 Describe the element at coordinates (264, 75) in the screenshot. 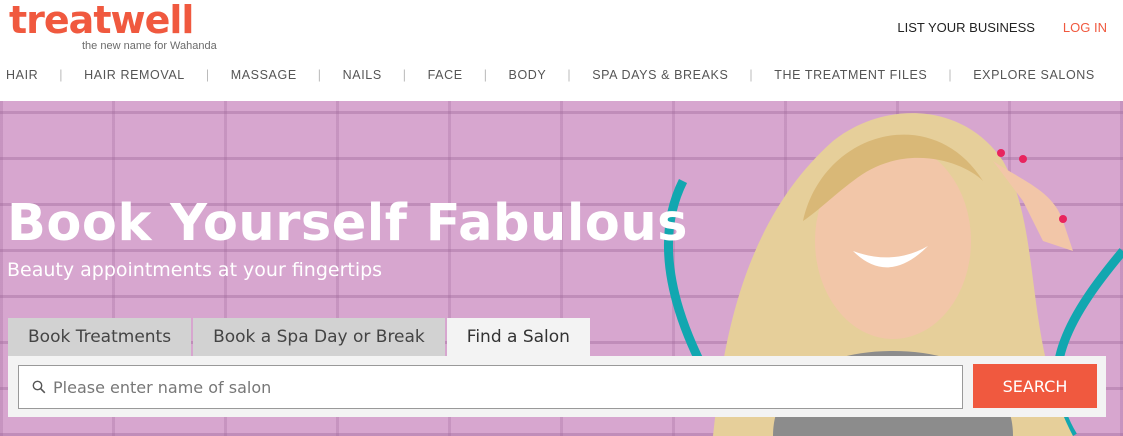

I see `nav-item-massage: MASSAGE` at that location.